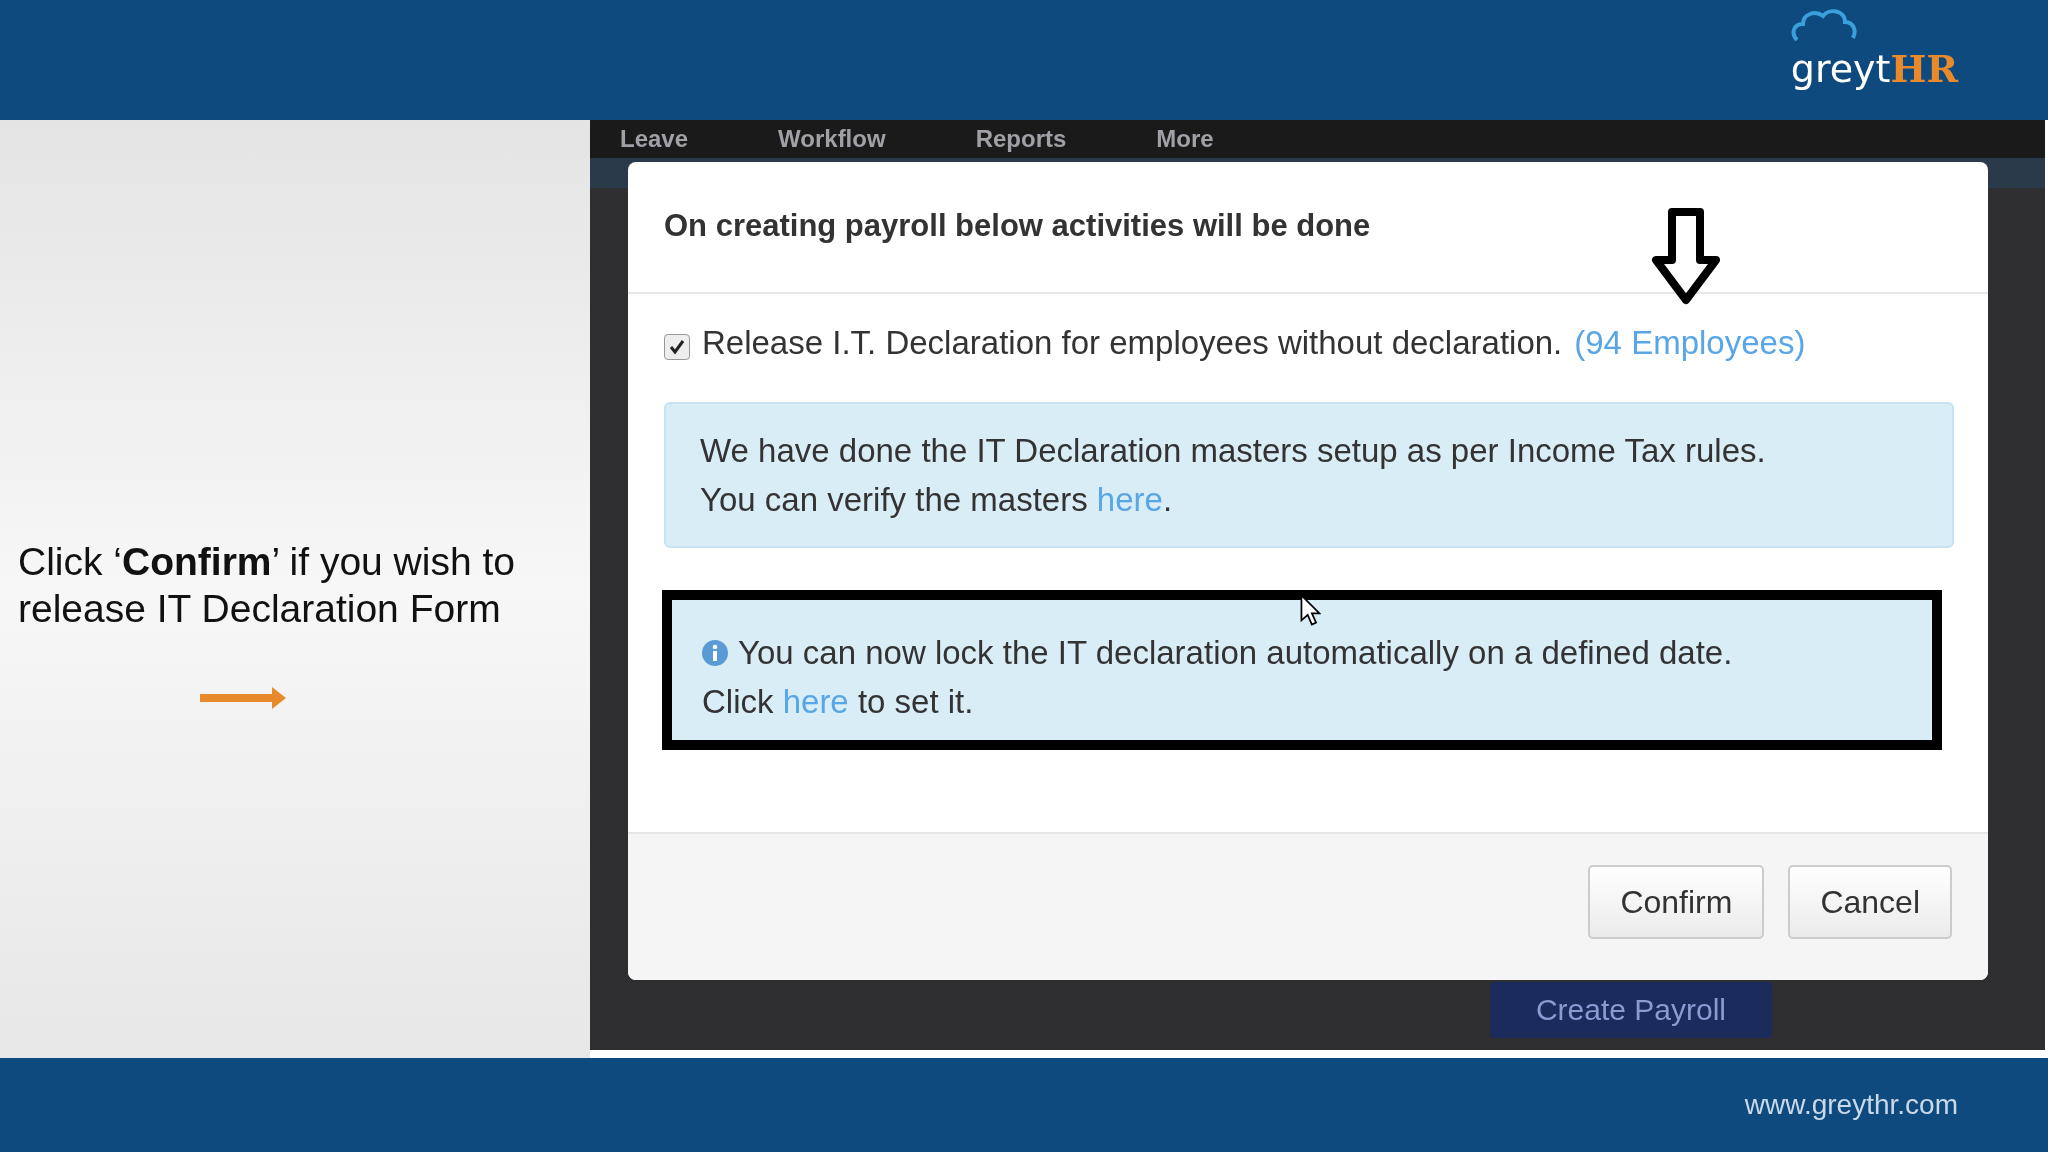 The image size is (2048, 1152). What do you see at coordinates (1874, 68) in the screenshot?
I see `logo-text: greytHR` at bounding box center [1874, 68].